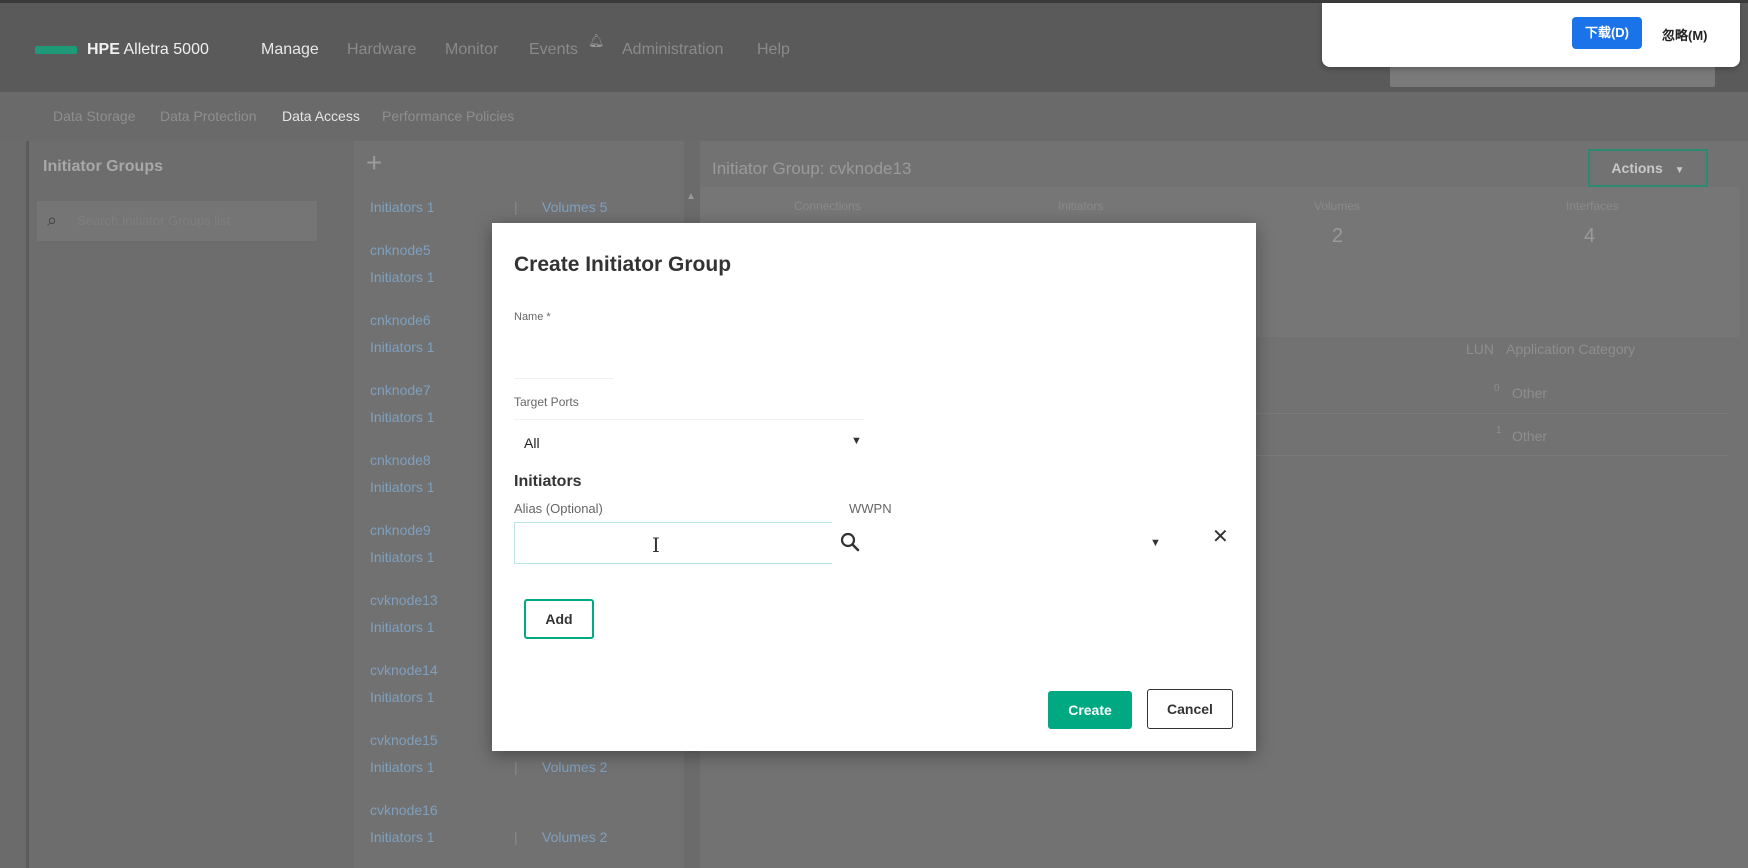  Describe the element at coordinates (471, 50) in the screenshot. I see `nav-monitor: Monitor` at that location.